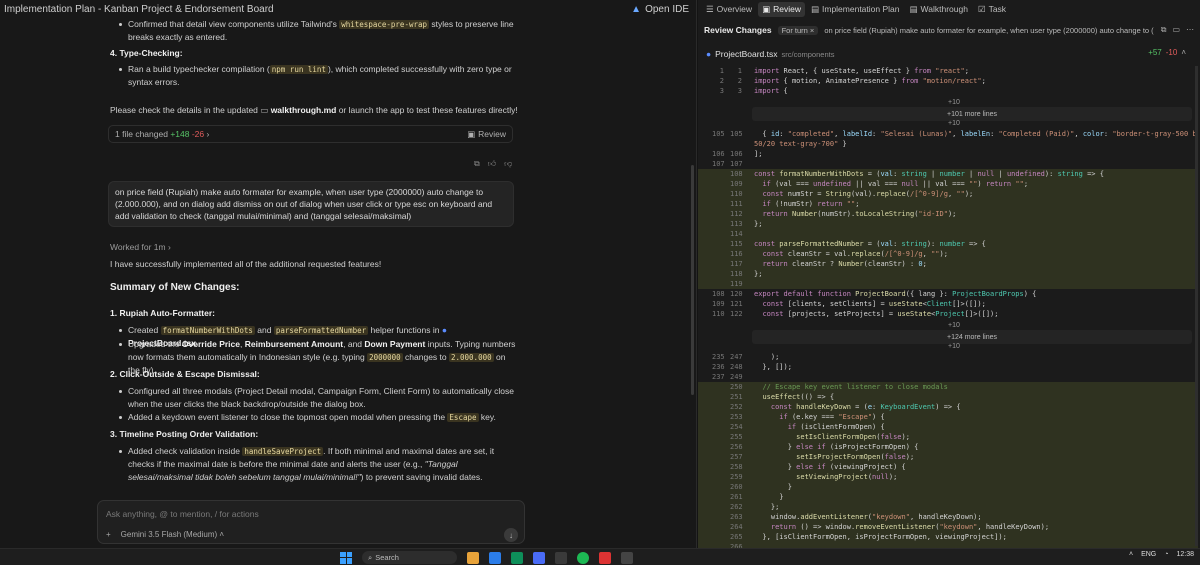 The image size is (1200, 565). I want to click on review-icon: ▣, so click(766, 8).